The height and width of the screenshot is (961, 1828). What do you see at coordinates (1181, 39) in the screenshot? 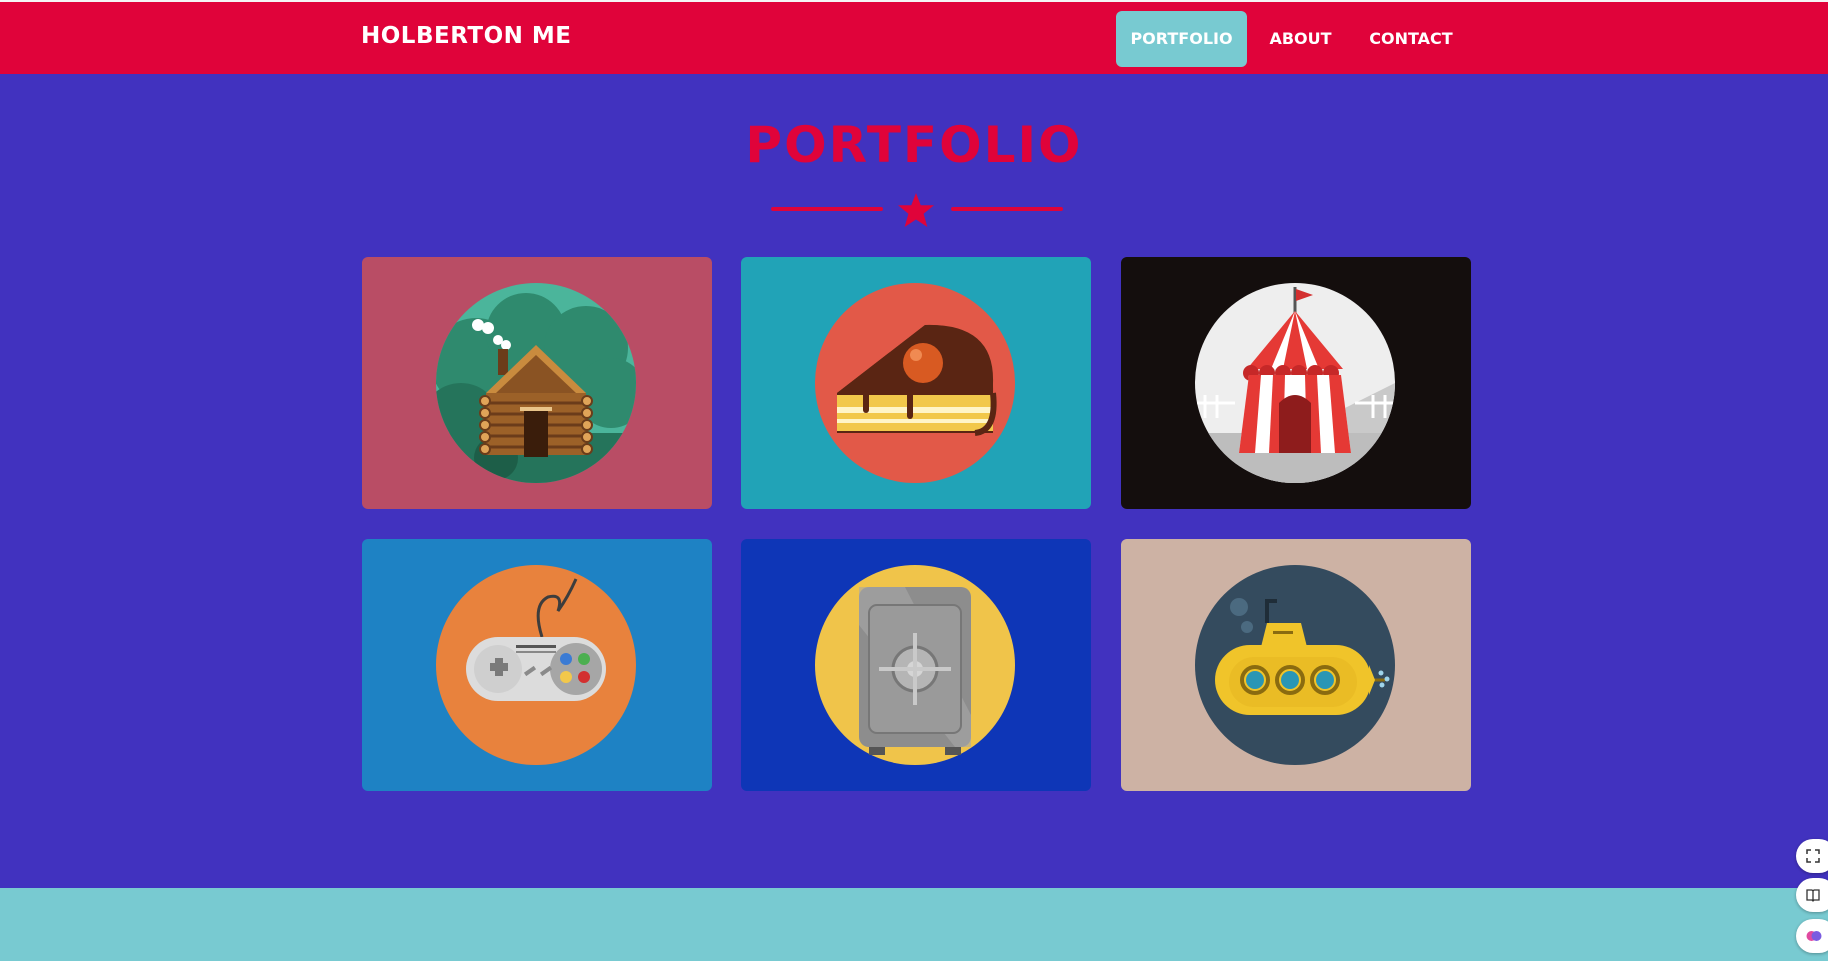
I see `nav-link-portfolio: PORTFOLIO` at bounding box center [1181, 39].